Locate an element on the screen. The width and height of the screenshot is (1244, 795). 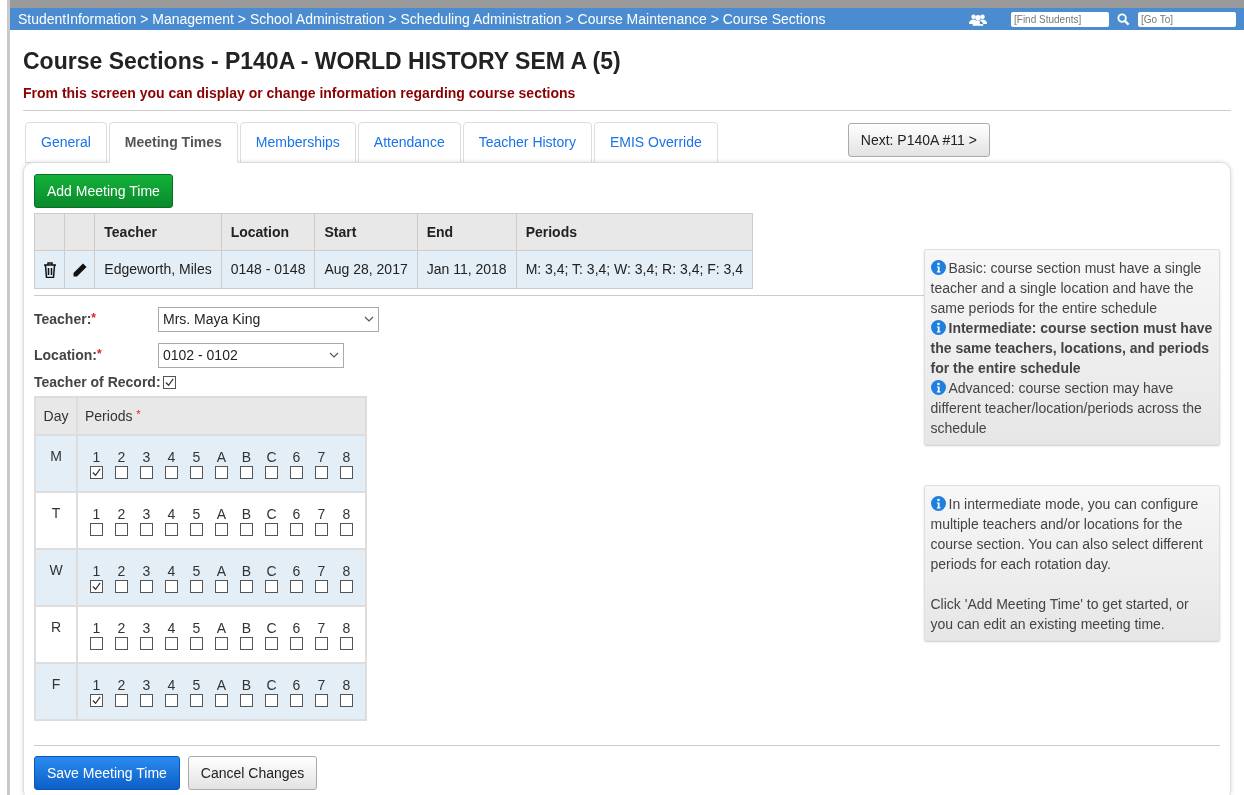
tab: Attendance is located at coordinates (409, 142).